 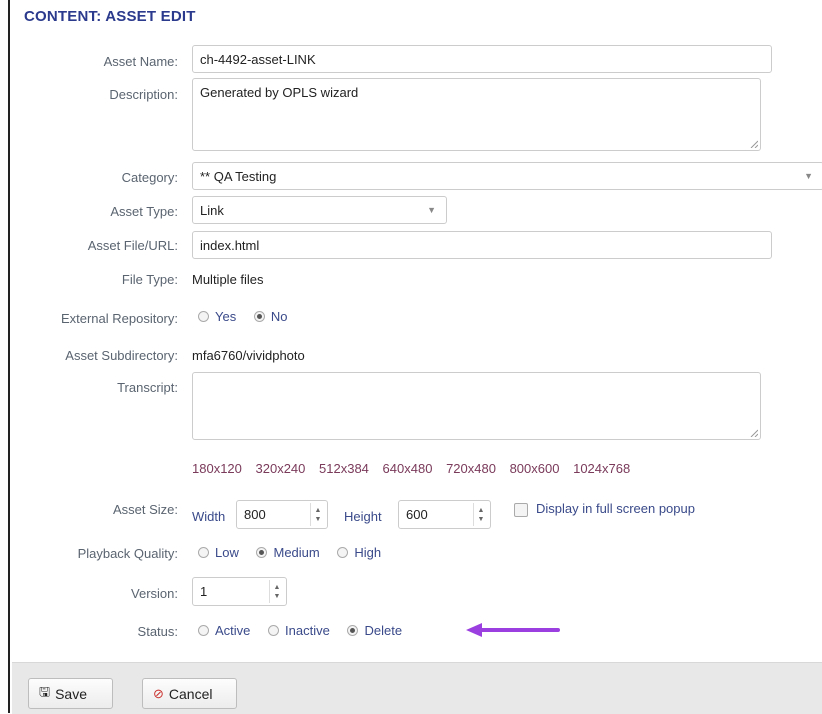 I want to click on asset-name-input: ch-4492-asset-LINK, so click(x=482, y=59).